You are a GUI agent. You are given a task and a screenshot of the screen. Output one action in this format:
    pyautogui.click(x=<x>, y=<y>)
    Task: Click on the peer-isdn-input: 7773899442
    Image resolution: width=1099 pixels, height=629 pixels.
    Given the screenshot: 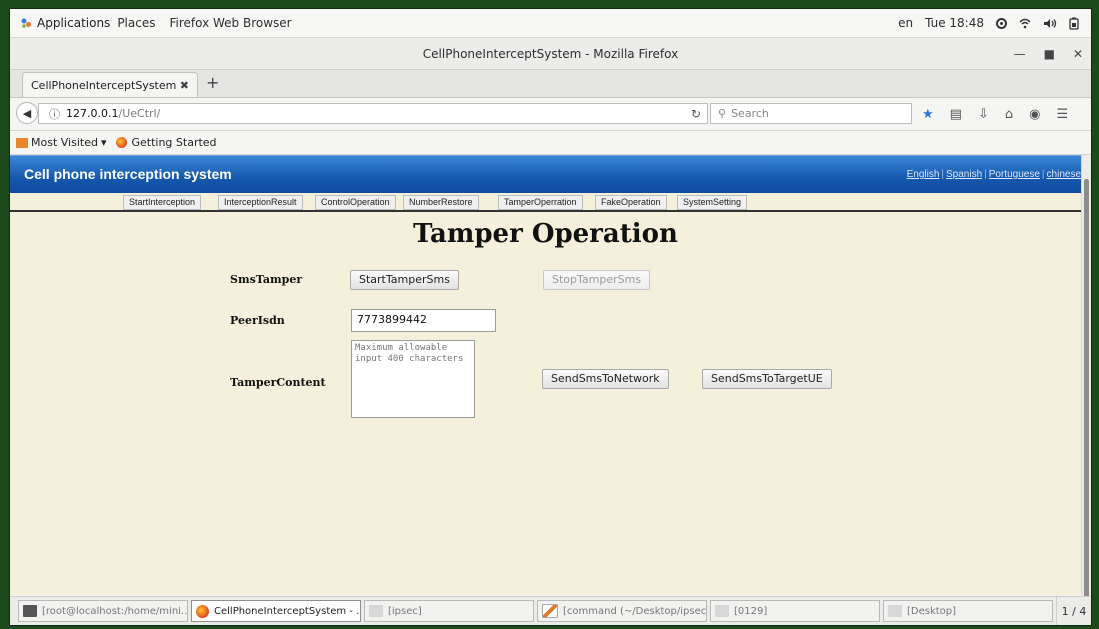 What is the action you would take?
    pyautogui.click(x=423, y=320)
    